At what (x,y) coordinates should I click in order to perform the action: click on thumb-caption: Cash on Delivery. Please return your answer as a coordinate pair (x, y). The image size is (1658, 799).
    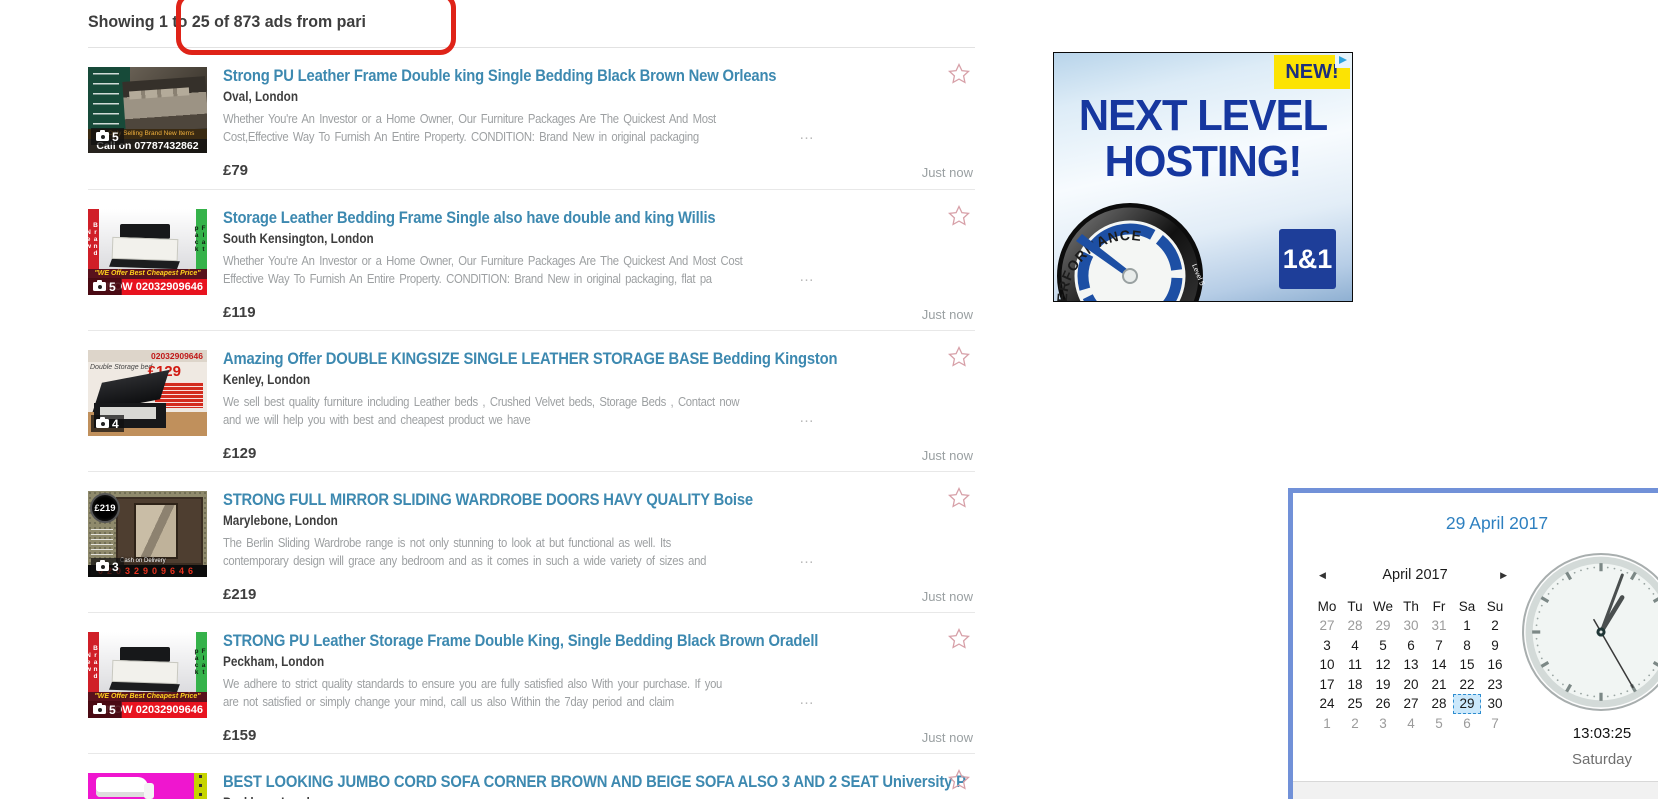
    Looking at the image, I should click on (143, 561).